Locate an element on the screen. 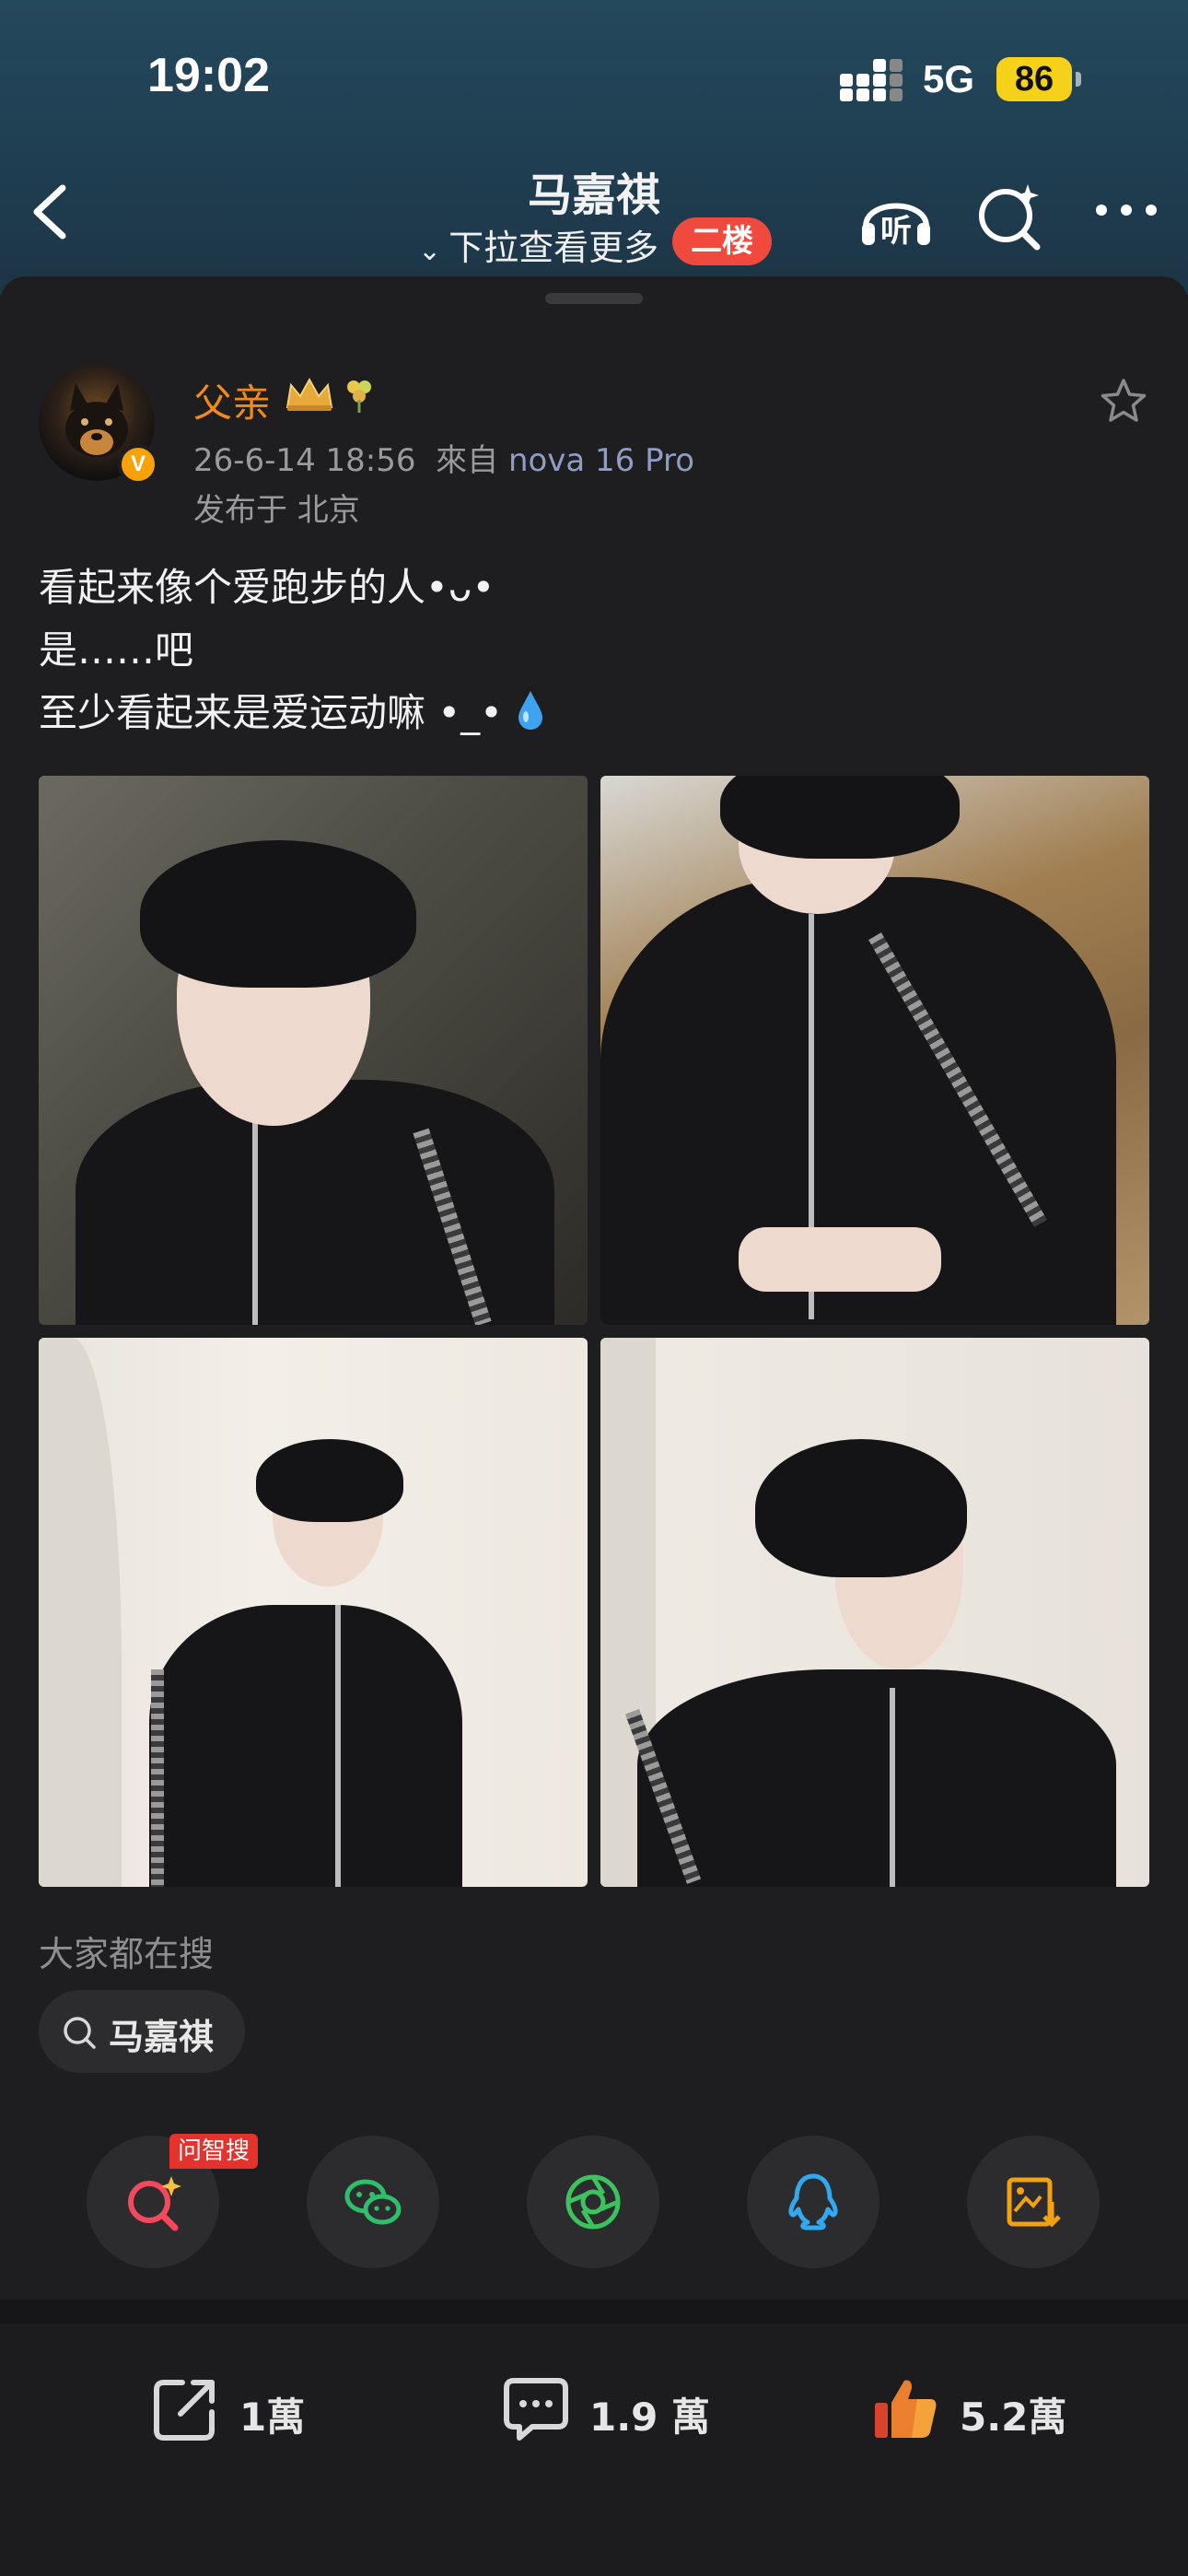 The image size is (1188, 2576). battery-tip is located at coordinates (1078, 79).